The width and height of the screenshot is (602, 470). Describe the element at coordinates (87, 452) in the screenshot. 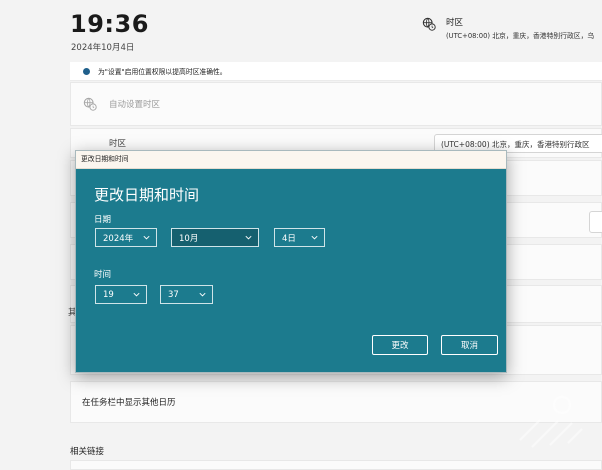

I see `related-links-heading: 相关链接` at that location.